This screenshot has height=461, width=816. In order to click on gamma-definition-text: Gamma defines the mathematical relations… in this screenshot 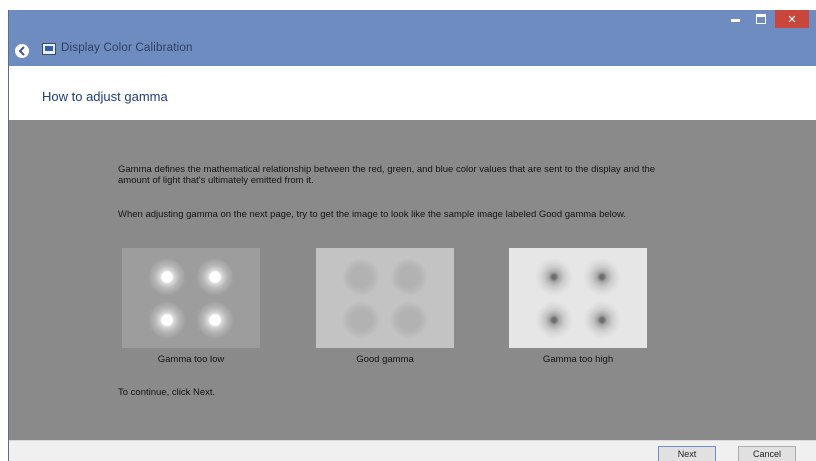, I will do `click(387, 175)`.